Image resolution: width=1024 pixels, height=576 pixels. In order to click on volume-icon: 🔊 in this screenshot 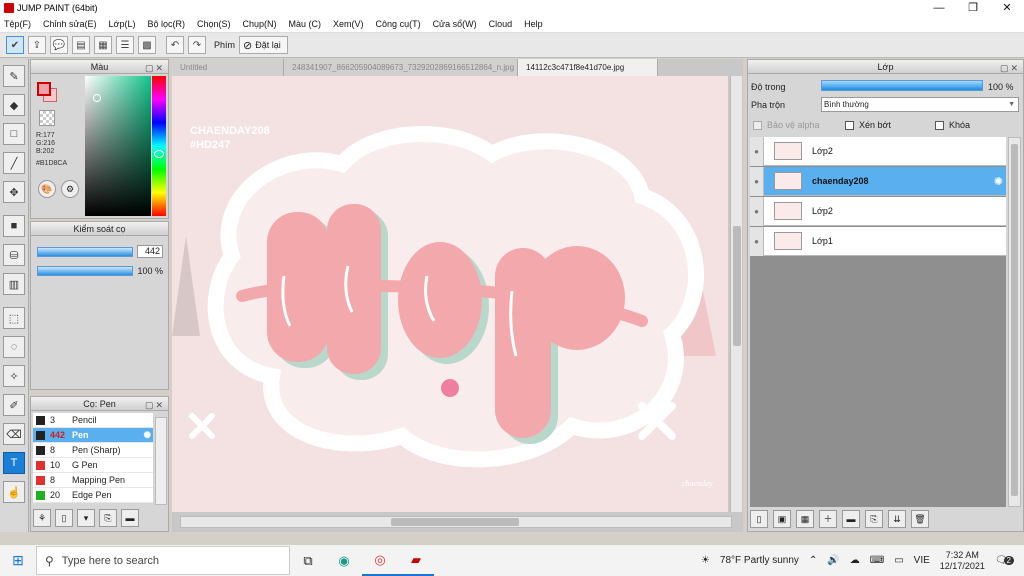, I will do `click(833, 560)`.